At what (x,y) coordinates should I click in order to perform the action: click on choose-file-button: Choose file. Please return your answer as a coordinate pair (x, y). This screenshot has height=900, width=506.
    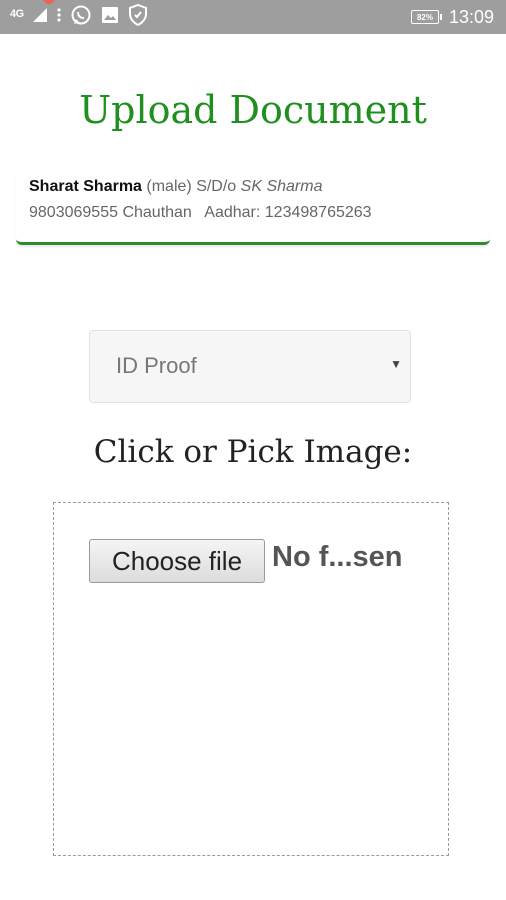
    Looking at the image, I should click on (177, 561).